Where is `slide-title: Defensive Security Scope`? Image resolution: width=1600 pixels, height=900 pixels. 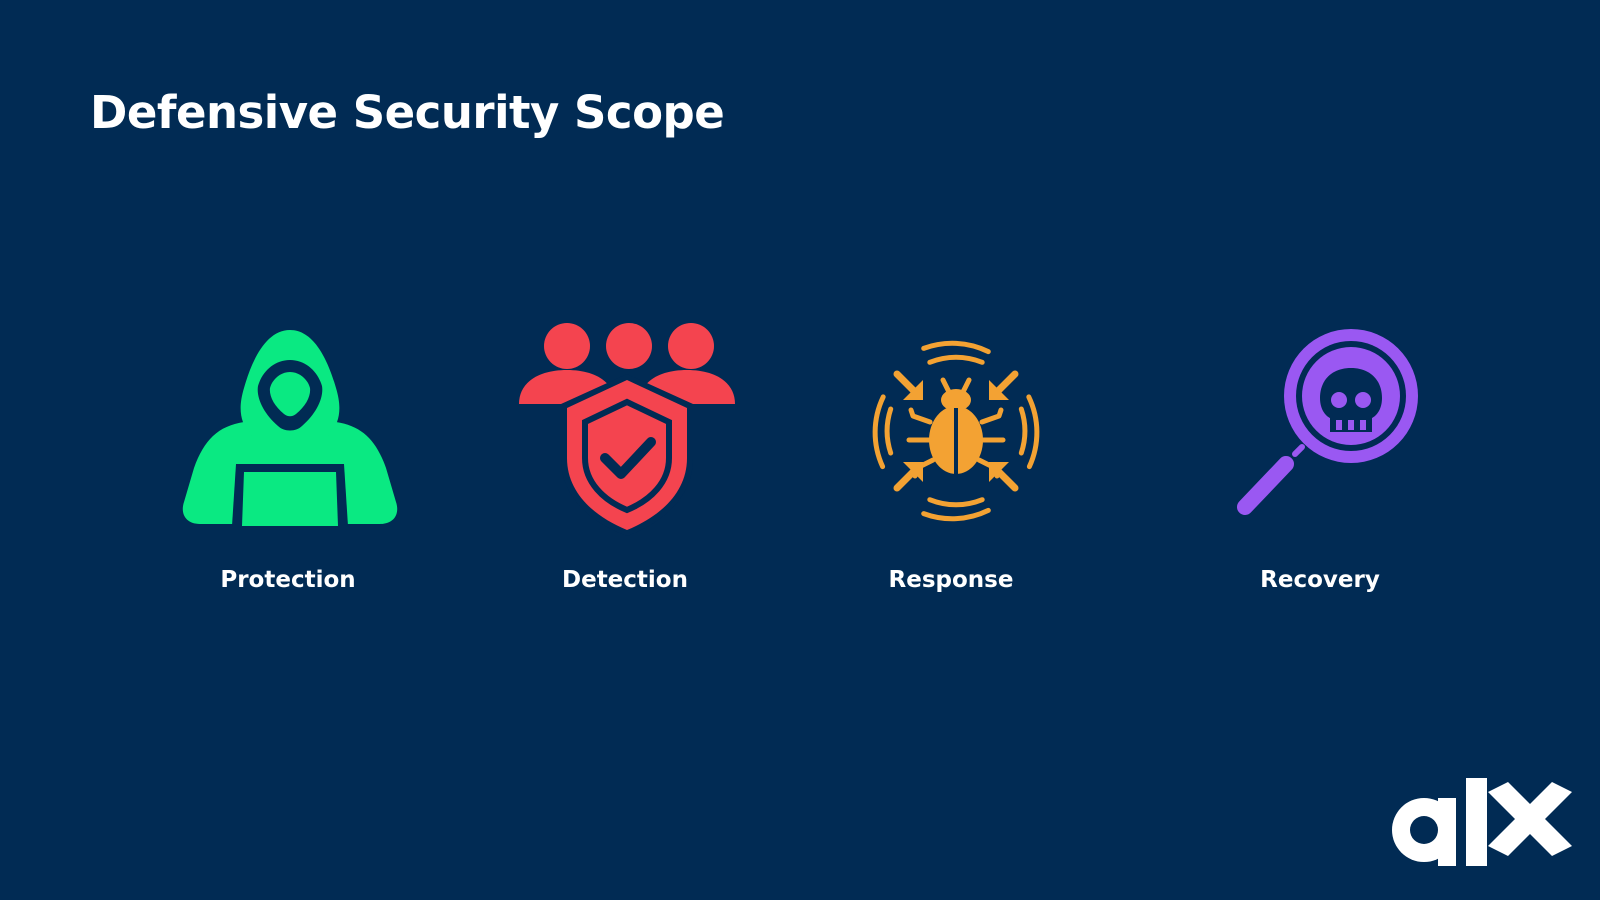
slide-title: Defensive Security Scope is located at coordinates (407, 112).